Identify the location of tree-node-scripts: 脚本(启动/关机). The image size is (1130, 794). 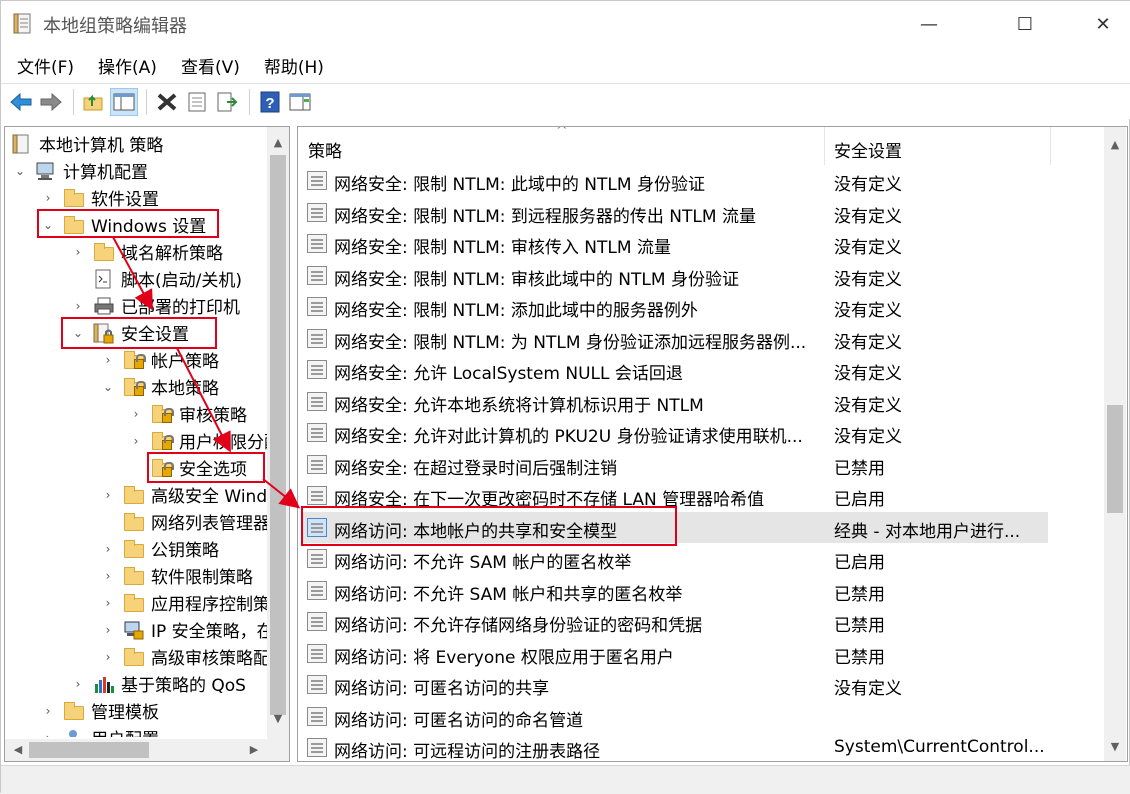
(167, 278).